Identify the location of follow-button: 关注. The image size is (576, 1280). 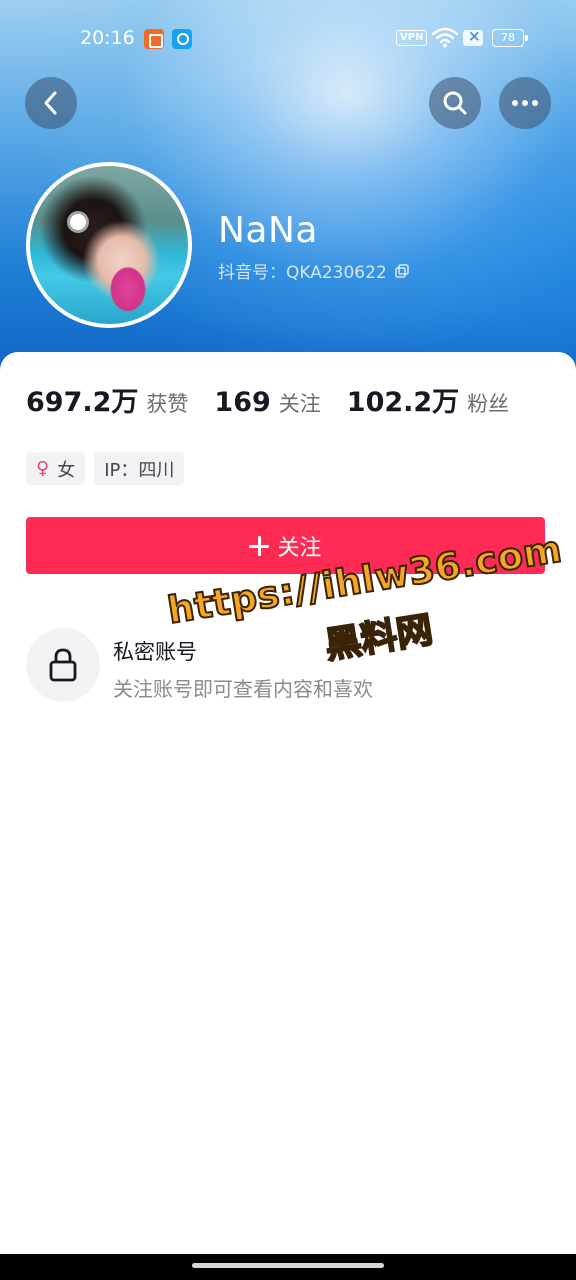
(285, 545).